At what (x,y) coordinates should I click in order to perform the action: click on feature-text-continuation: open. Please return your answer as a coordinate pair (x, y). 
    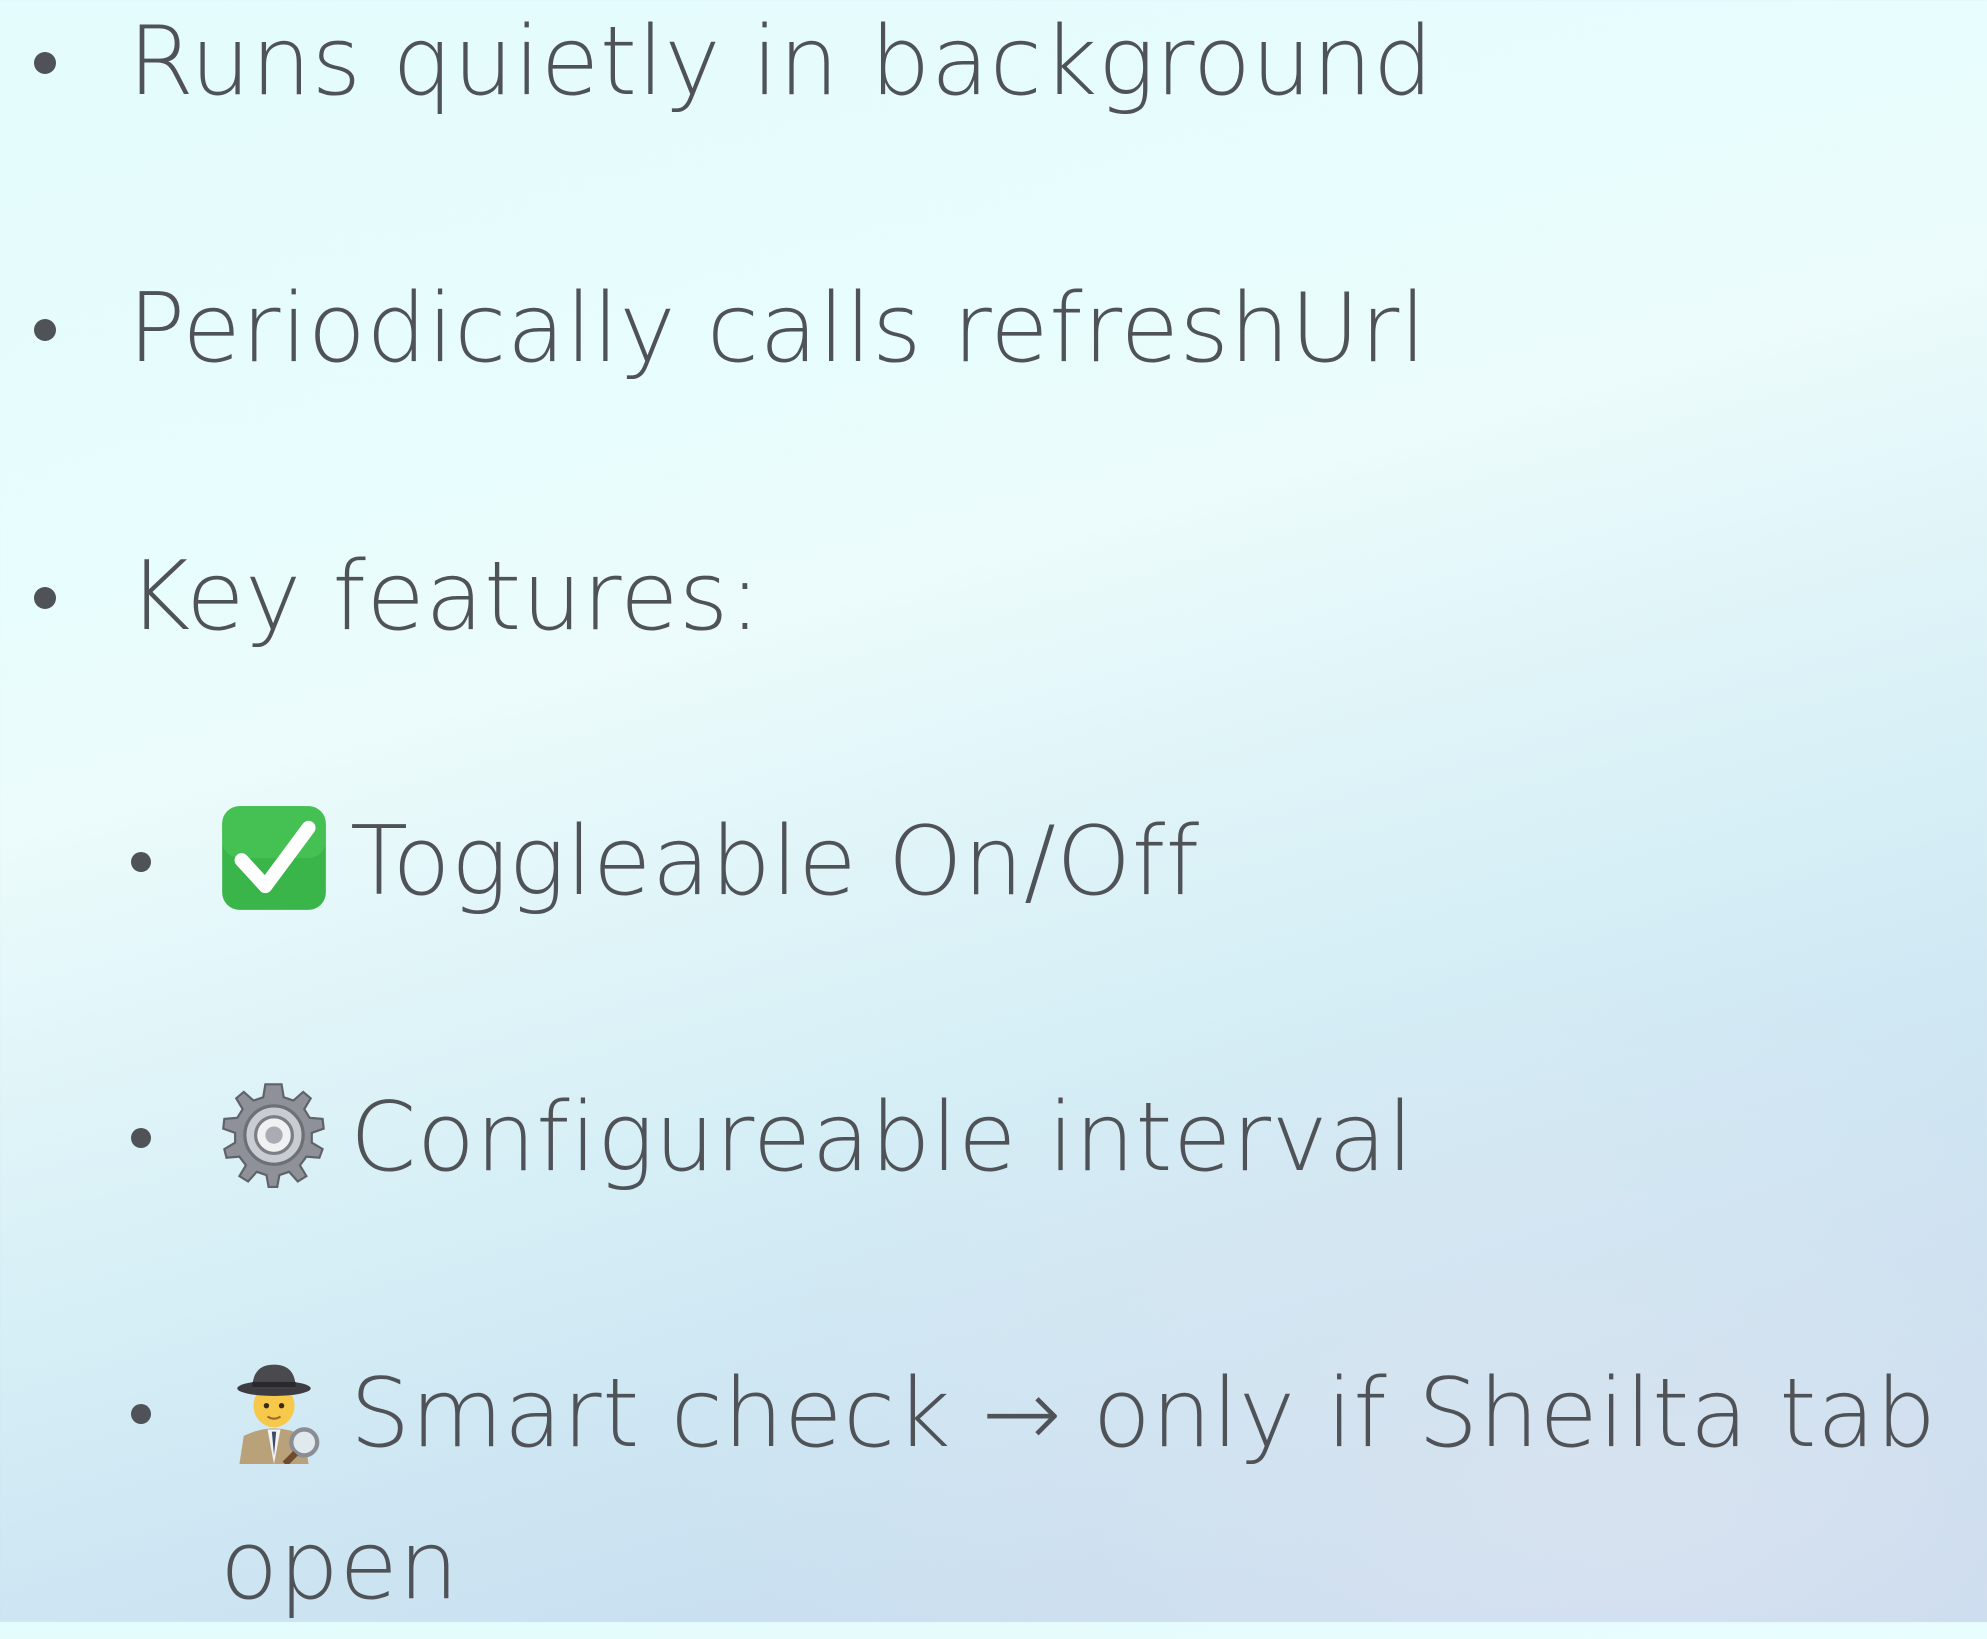
    Looking at the image, I should click on (340, 1566).